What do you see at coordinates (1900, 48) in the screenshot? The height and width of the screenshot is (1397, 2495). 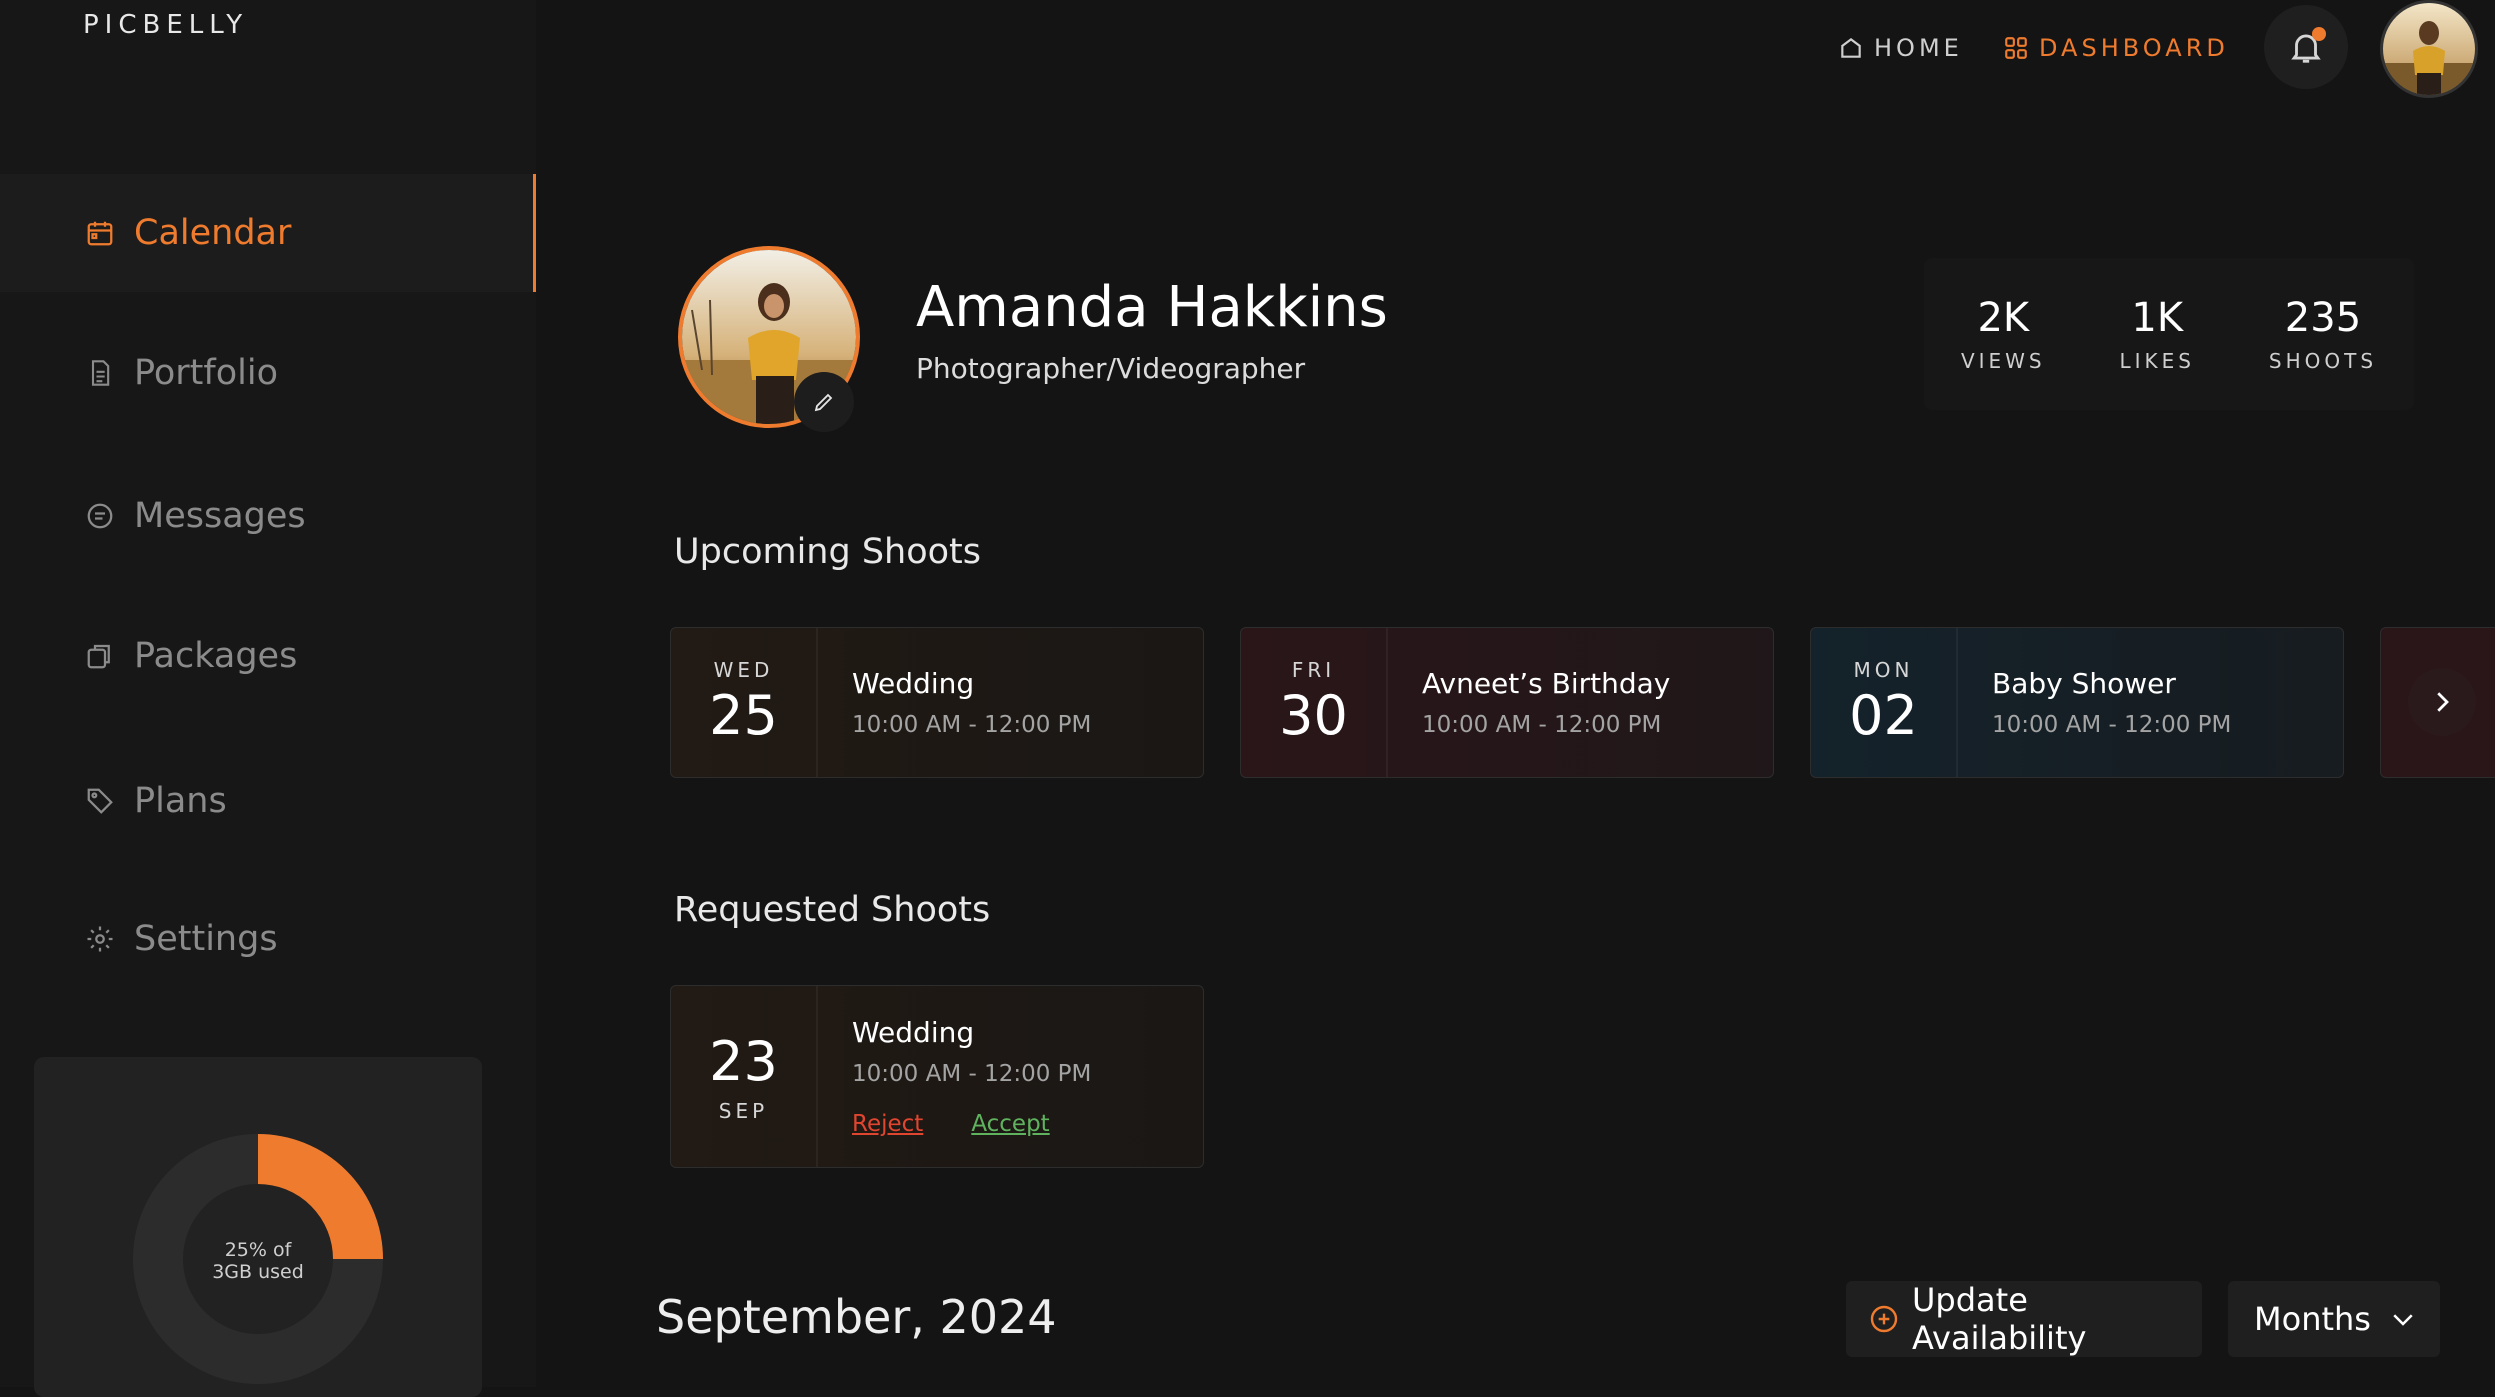 I see `nav-home-link: HOME` at bounding box center [1900, 48].